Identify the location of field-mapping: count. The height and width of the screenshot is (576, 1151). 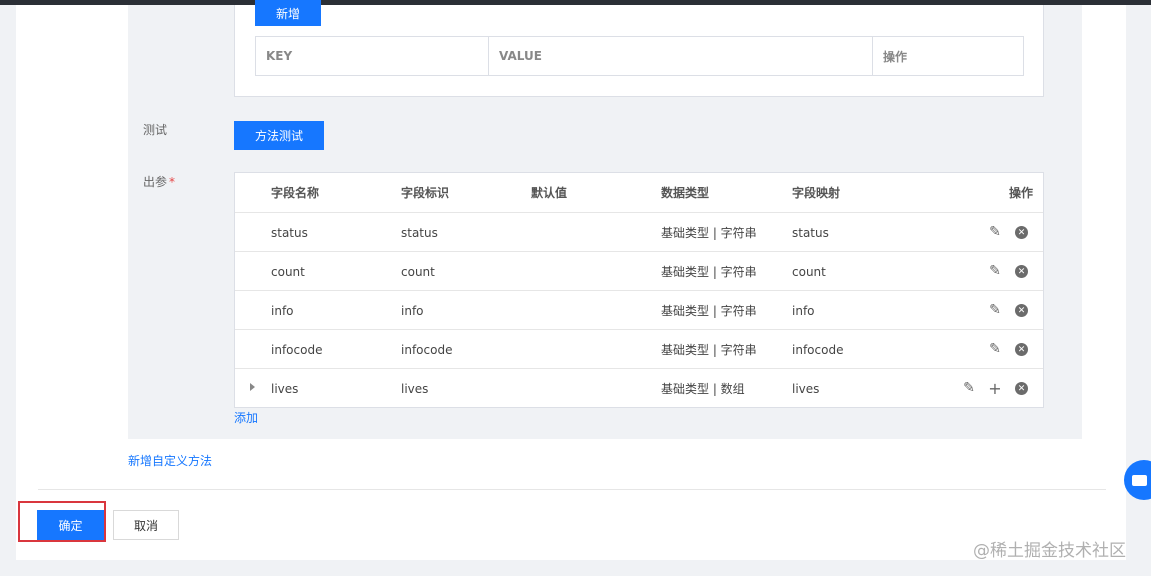
(809, 271).